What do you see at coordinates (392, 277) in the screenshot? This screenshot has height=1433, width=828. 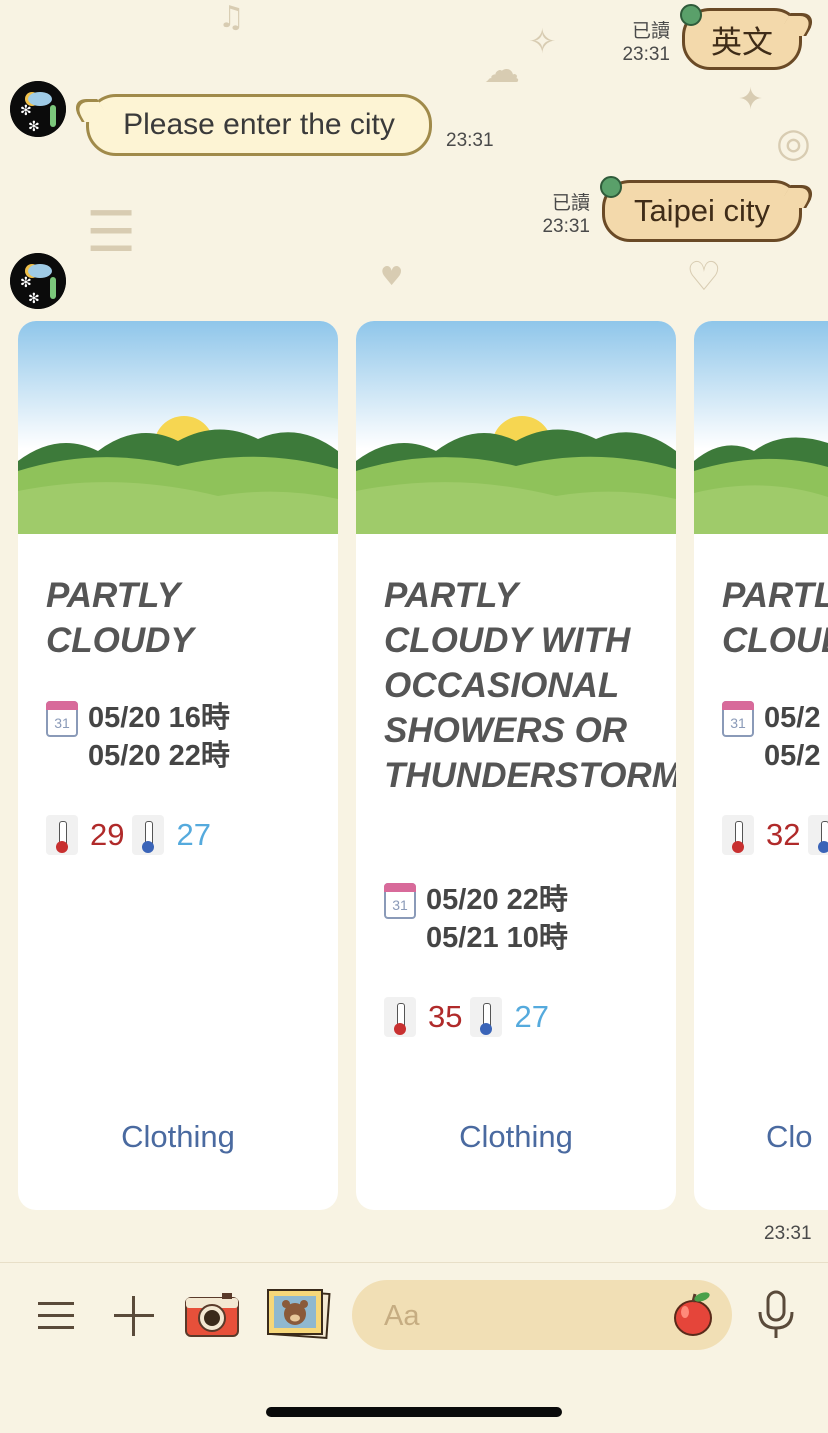 I see `heart-doodle: ♥` at bounding box center [392, 277].